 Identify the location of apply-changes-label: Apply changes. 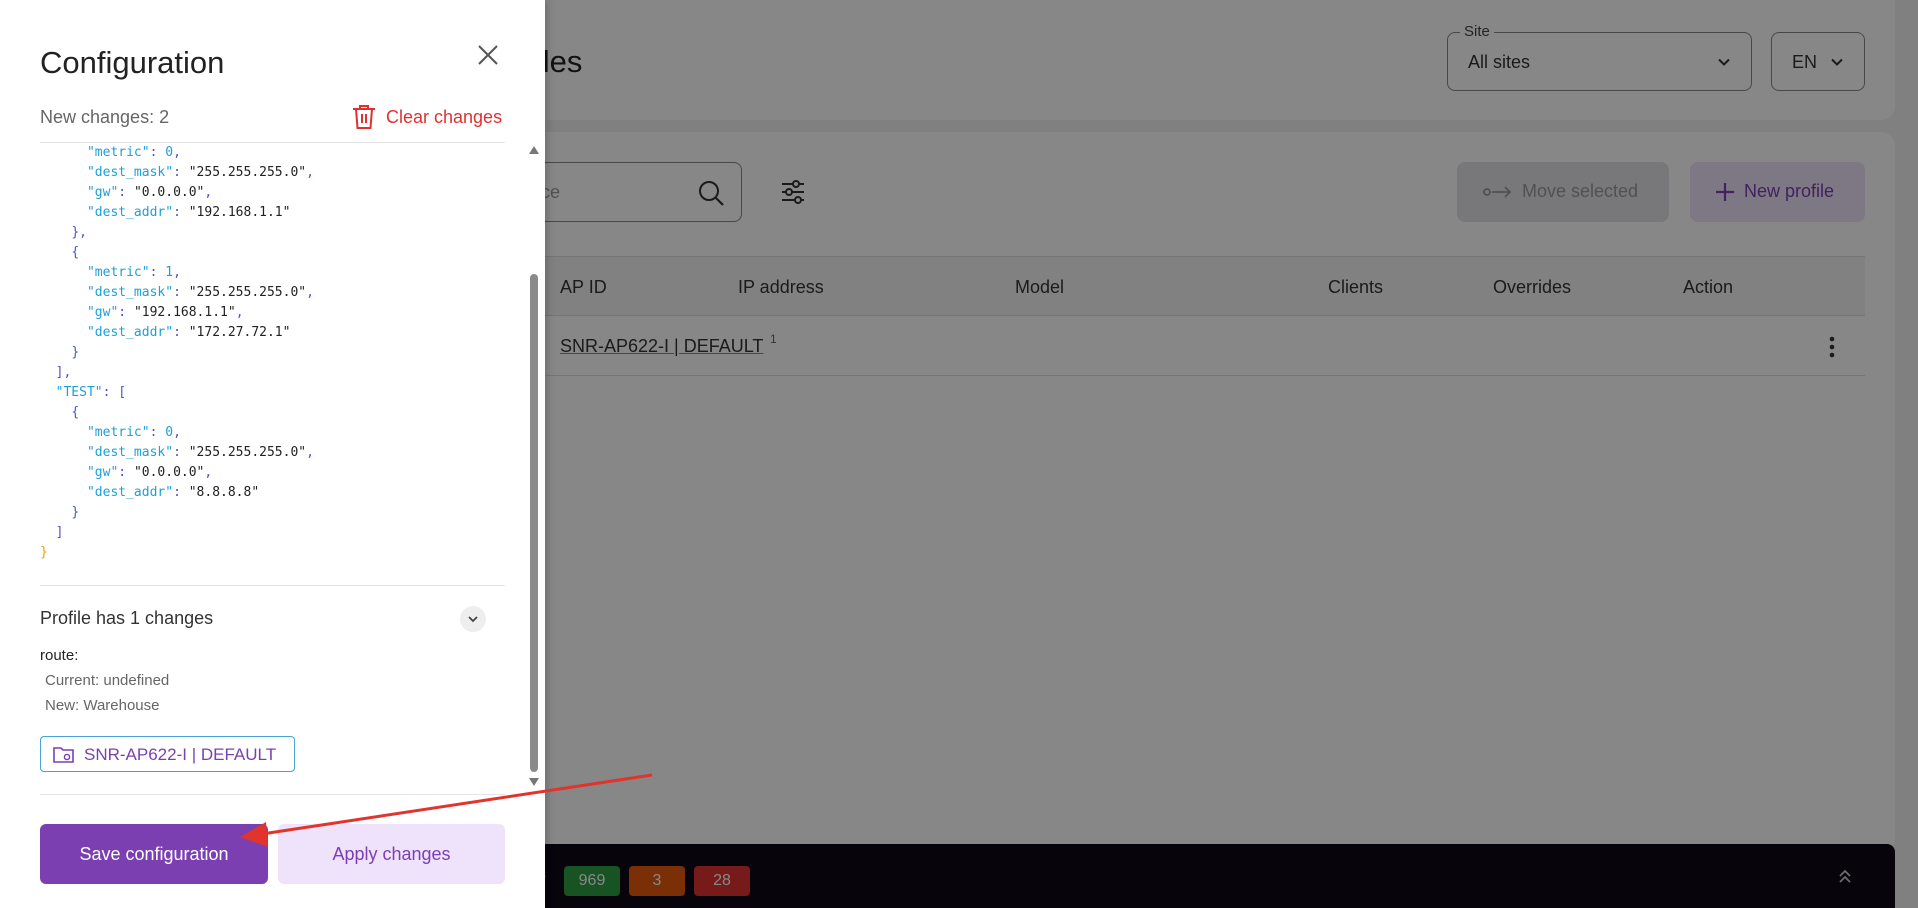
(391, 854).